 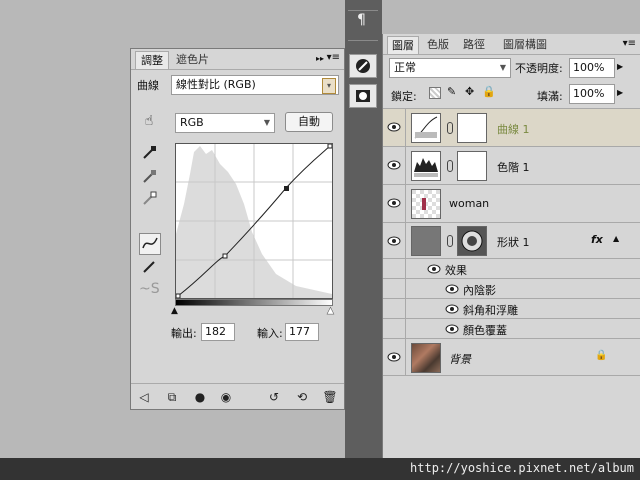 What do you see at coordinates (144, 397) in the screenshot?
I see `back-arrow-icon: ◁` at bounding box center [144, 397].